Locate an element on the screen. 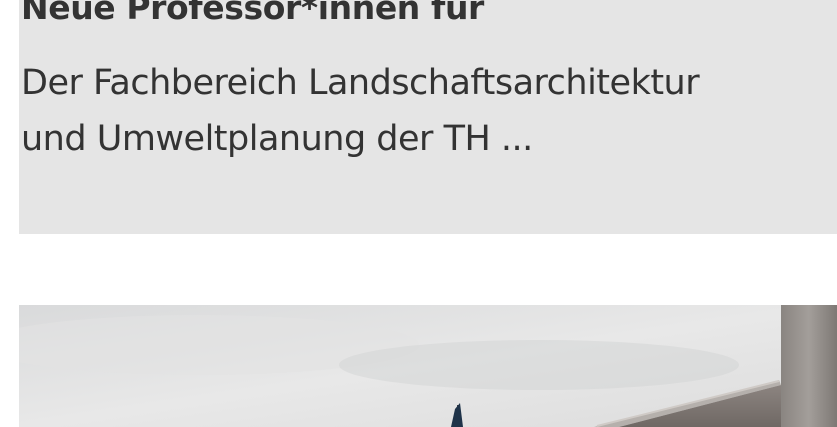 This screenshot has width=837, height=427. teaser-line-1: Der Fachbereich Landschaftsarchitektur is located at coordinates (360, 83).